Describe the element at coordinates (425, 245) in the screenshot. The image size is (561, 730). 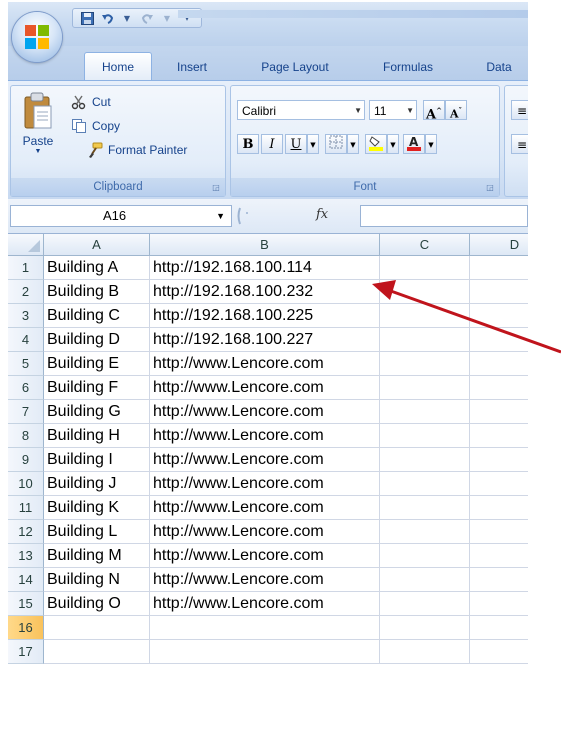
I see `column-header-c: C` at that location.